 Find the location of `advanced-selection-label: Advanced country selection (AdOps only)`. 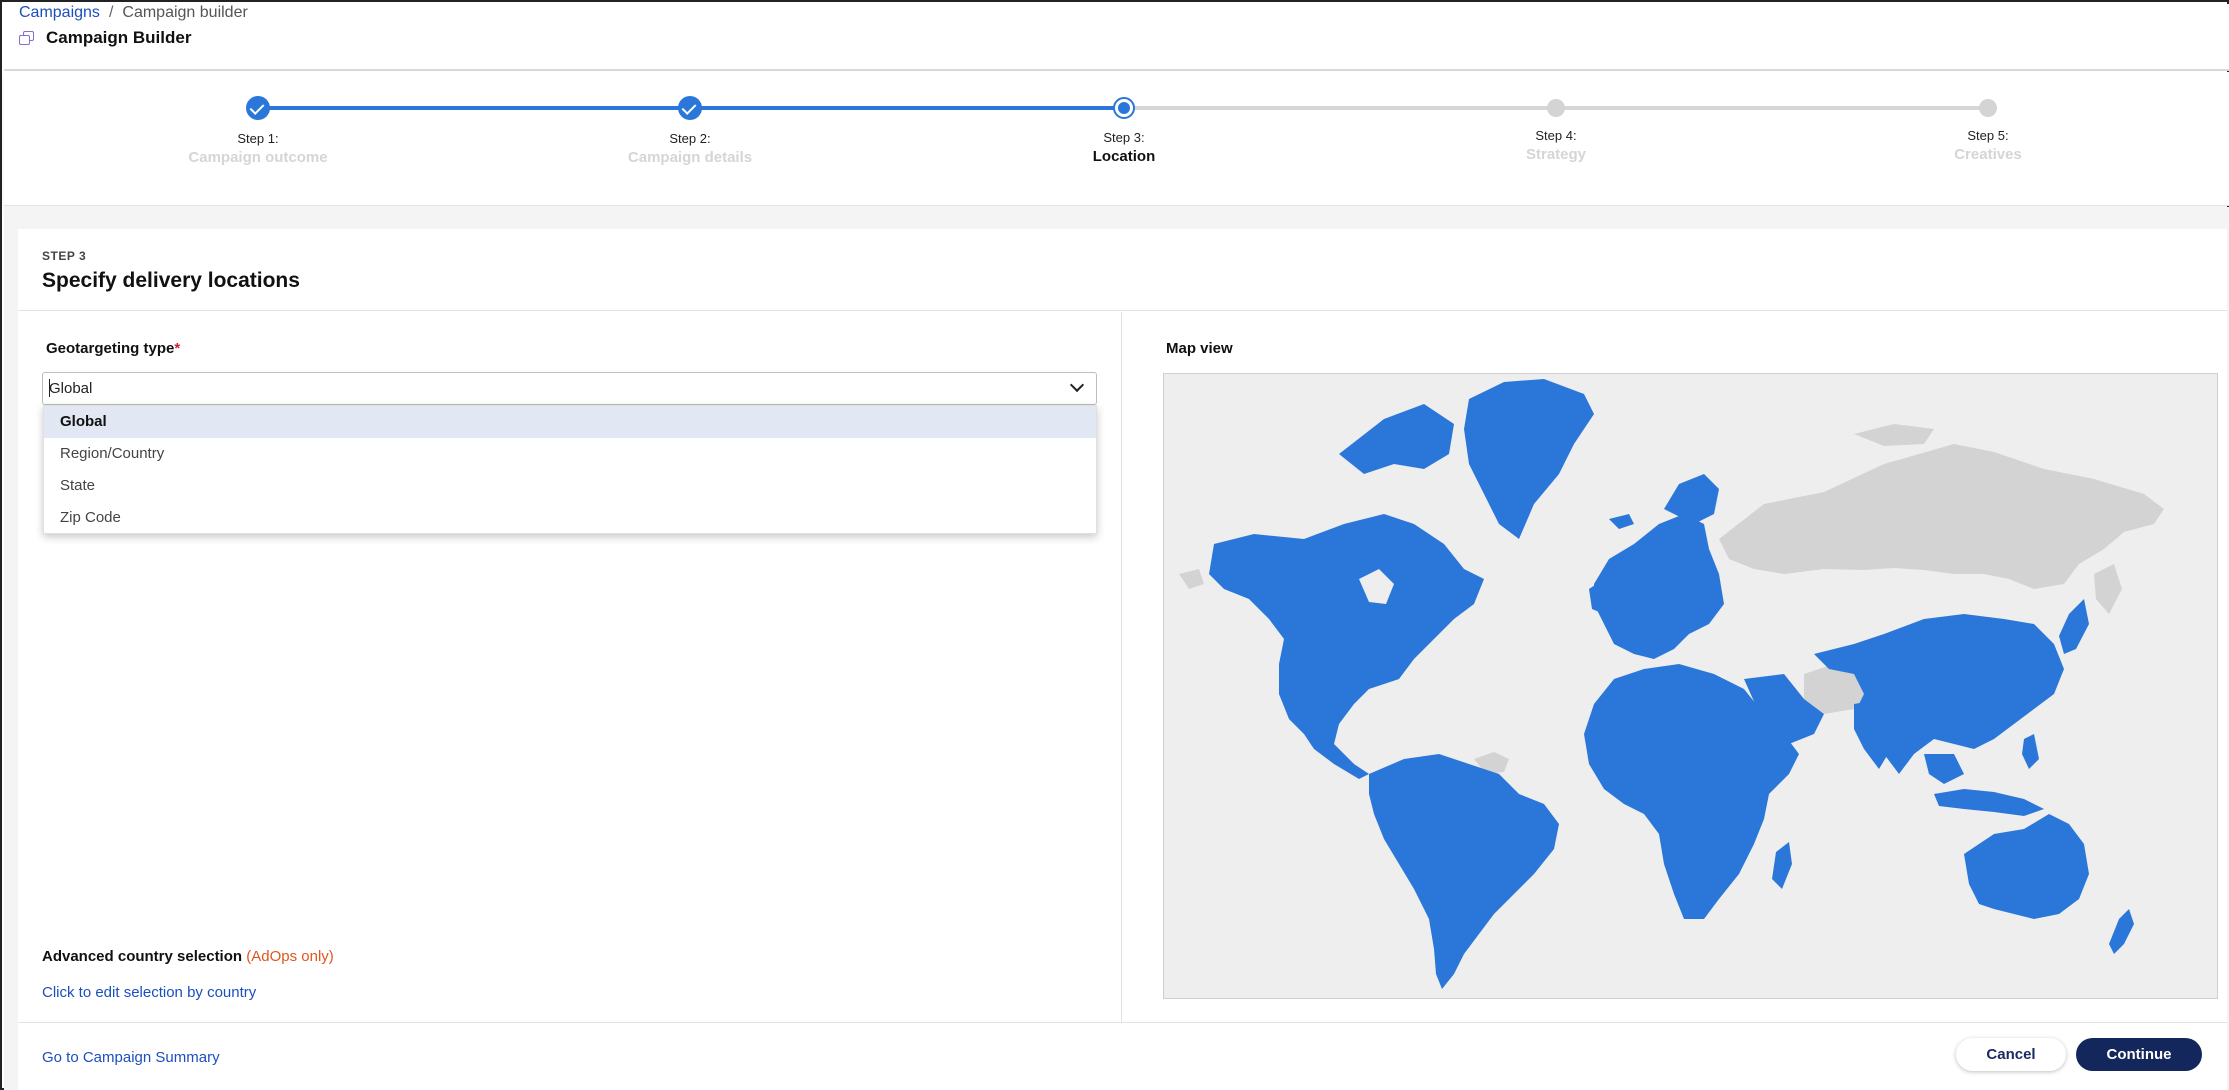

advanced-selection-label: Advanced country selection (AdOps only) is located at coordinates (188, 956).